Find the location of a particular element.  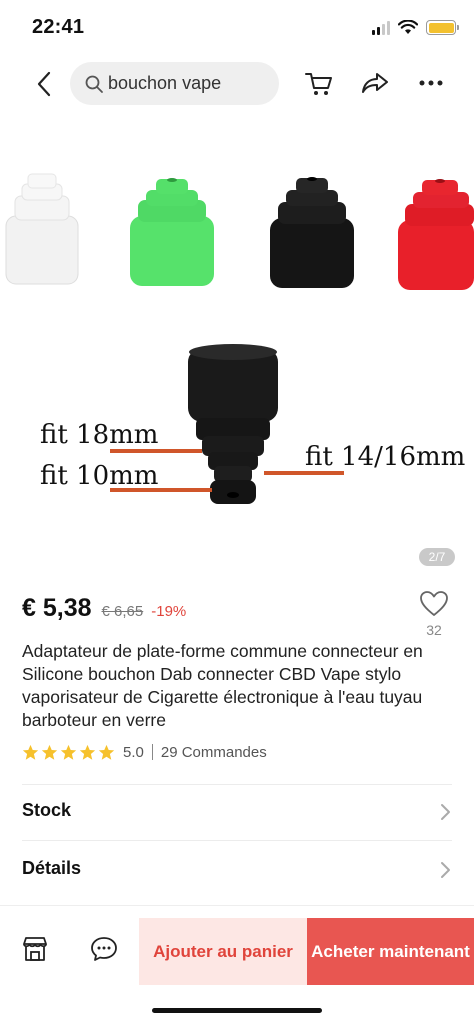

details-row: Détails is located at coordinates (237, 870).